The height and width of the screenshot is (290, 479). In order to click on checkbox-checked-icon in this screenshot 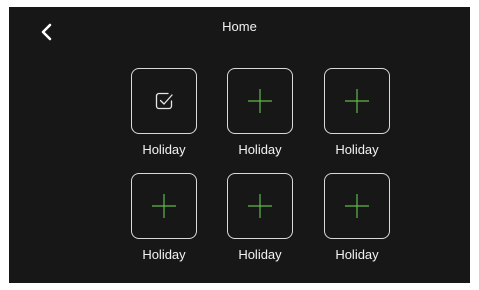, I will do `click(164, 101)`.